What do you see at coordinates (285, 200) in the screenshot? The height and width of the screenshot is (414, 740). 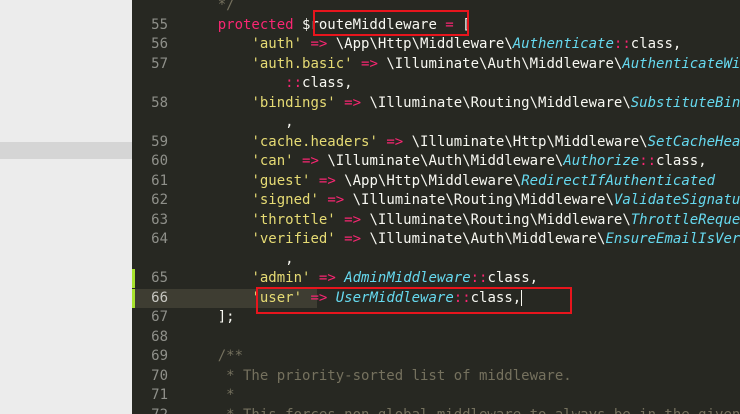 I see `code-token: 'signed'` at bounding box center [285, 200].